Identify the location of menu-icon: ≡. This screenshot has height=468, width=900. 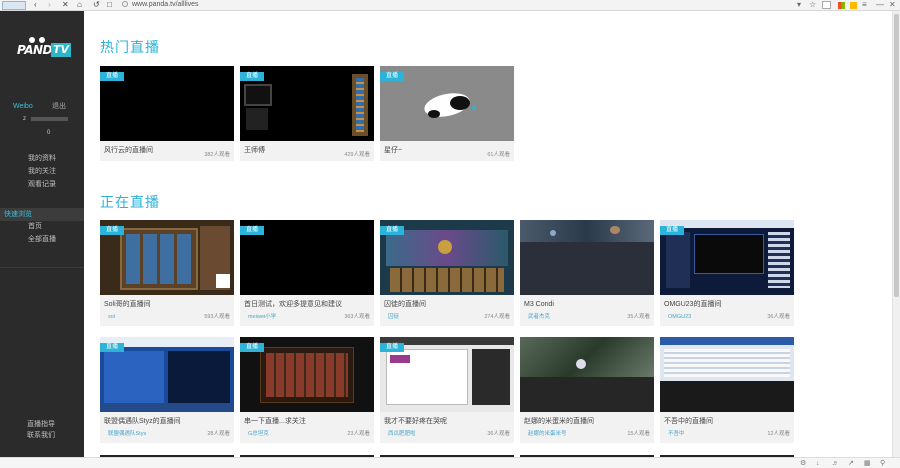
(864, 5).